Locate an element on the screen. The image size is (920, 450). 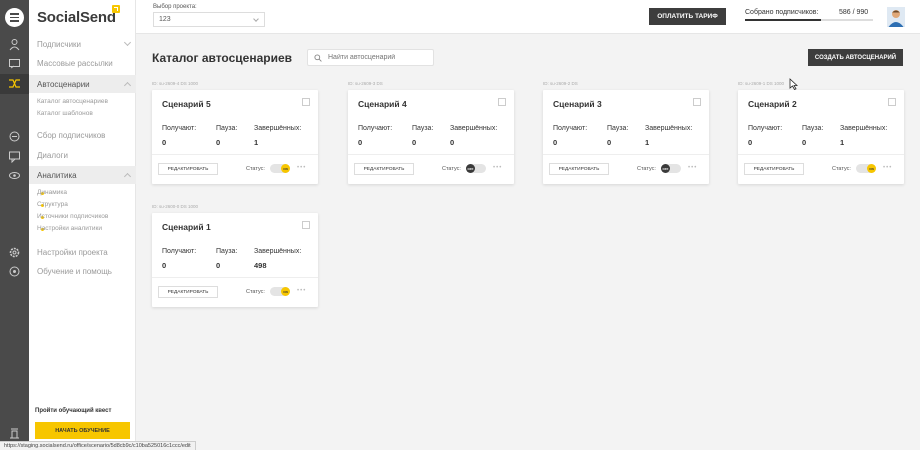
analytics-icon is located at coordinates (14, 175).